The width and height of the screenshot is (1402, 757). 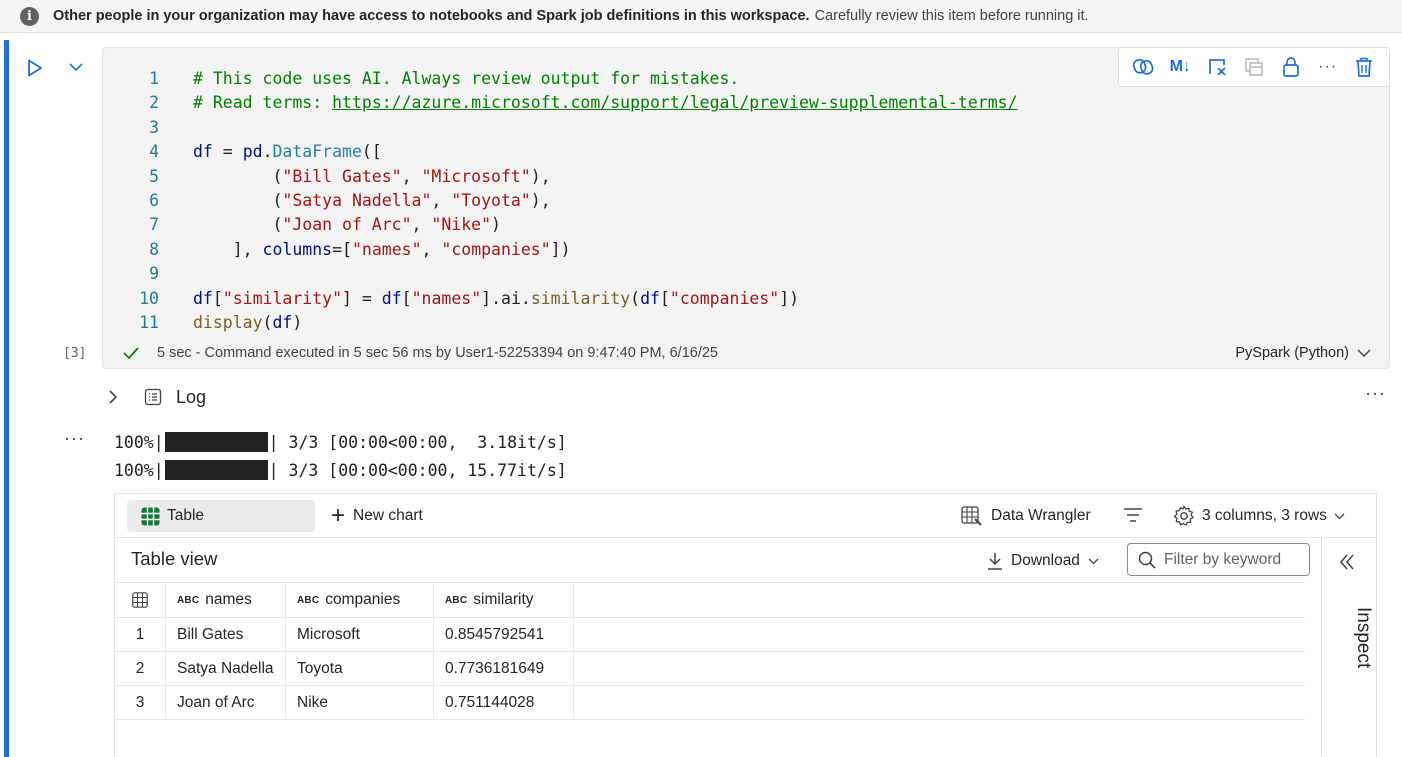 What do you see at coordinates (710, 635) in the screenshot?
I see `table-row: 1 Bill Gates Microsoft 0.8545792541` at bounding box center [710, 635].